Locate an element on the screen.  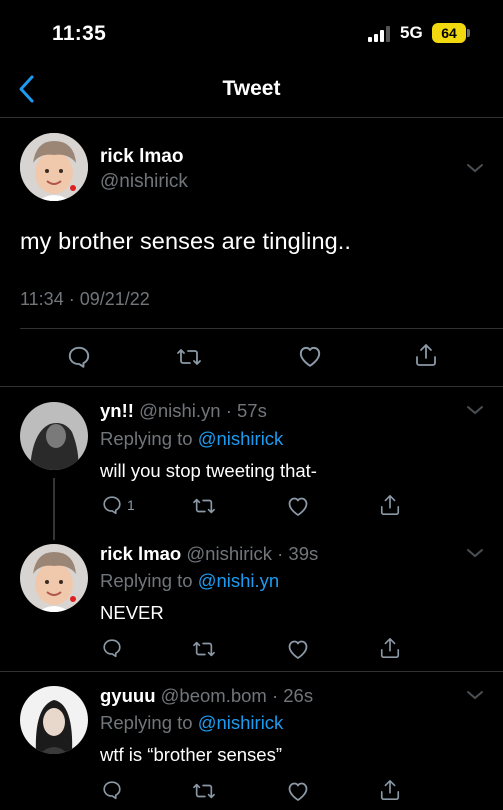
reply-author-handle: @beom.bom · 26s is located at coordinates (237, 695).